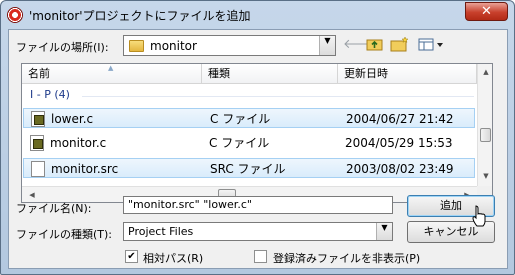 The width and height of the screenshot is (515, 275). I want to click on file-date: 2004/06/27 21:42, so click(400, 119).